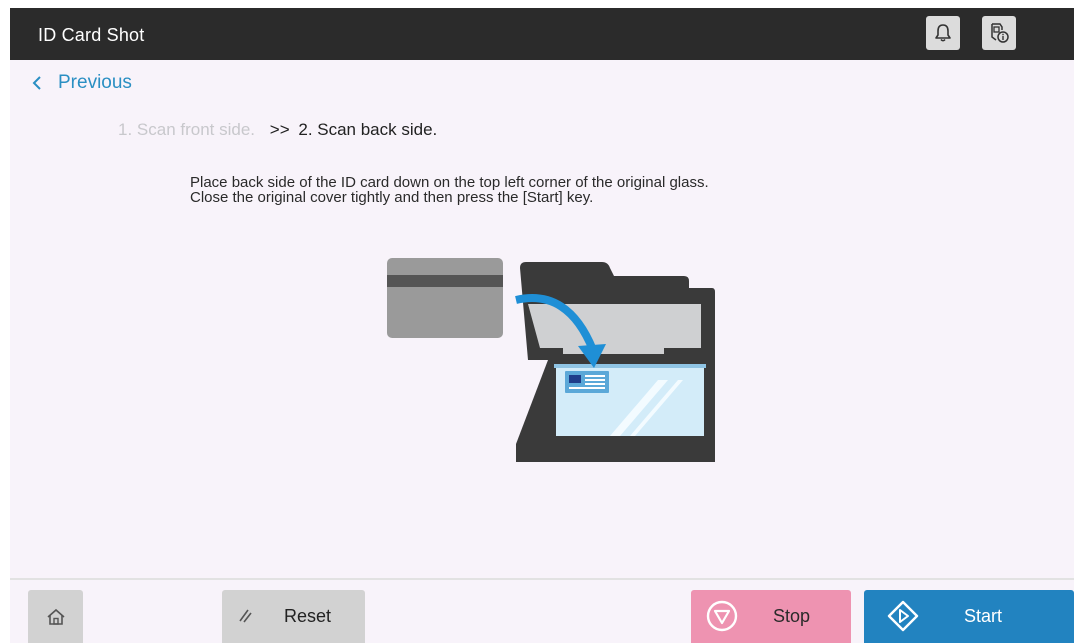 Image resolution: width=1074 pixels, height=643 pixels. What do you see at coordinates (903, 616) in the screenshot?
I see `start-icon` at bounding box center [903, 616].